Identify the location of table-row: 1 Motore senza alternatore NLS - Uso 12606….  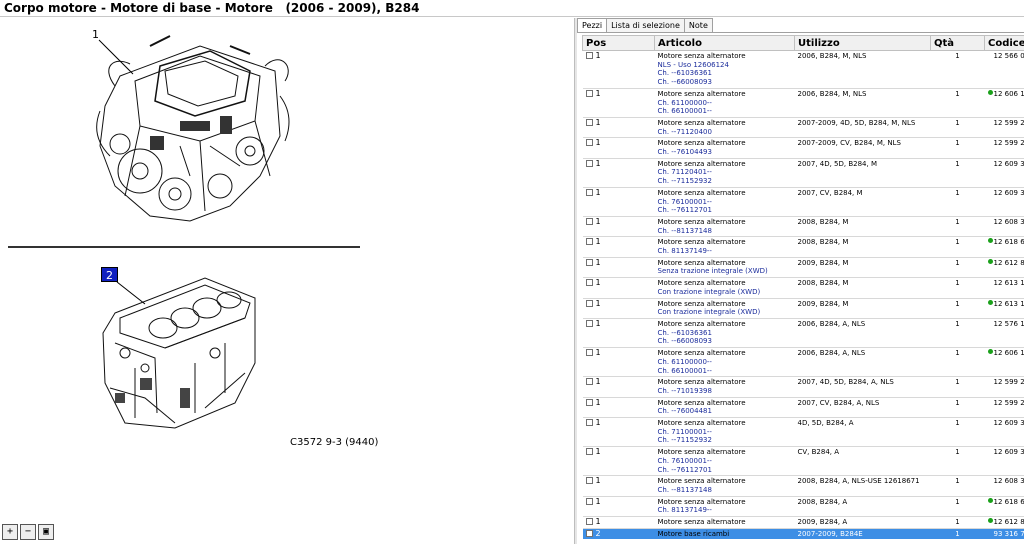
(803, 69).